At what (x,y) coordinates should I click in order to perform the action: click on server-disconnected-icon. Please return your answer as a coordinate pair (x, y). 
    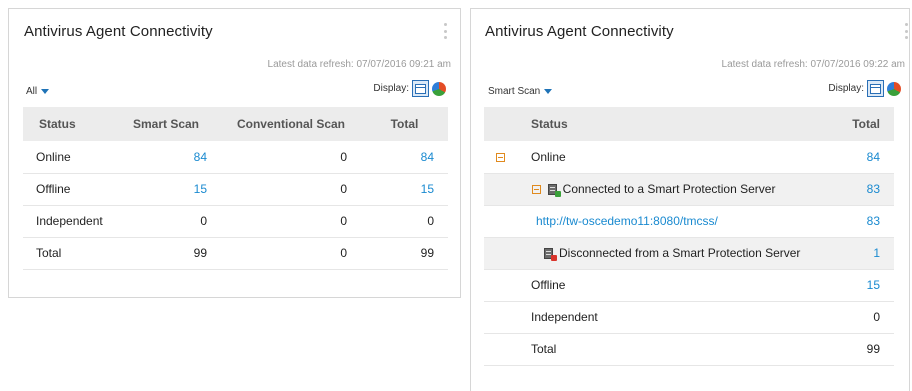
    Looking at the image, I should click on (550, 254).